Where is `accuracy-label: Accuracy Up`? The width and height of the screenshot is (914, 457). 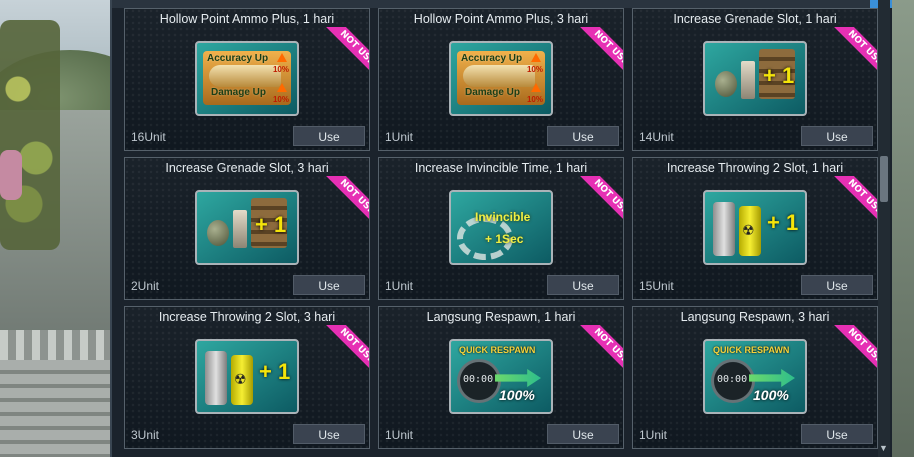 accuracy-label: Accuracy Up is located at coordinates (238, 58).